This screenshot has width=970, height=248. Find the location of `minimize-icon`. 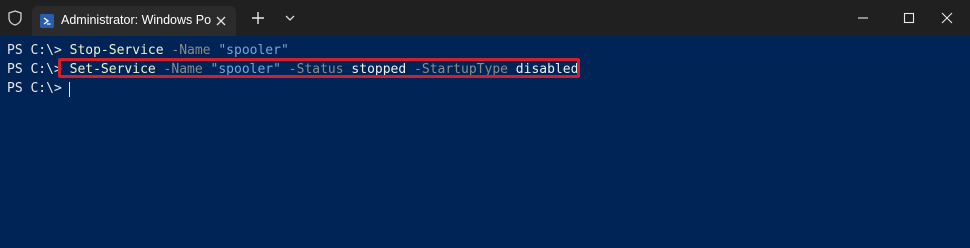

minimize-icon is located at coordinates (863, 18).